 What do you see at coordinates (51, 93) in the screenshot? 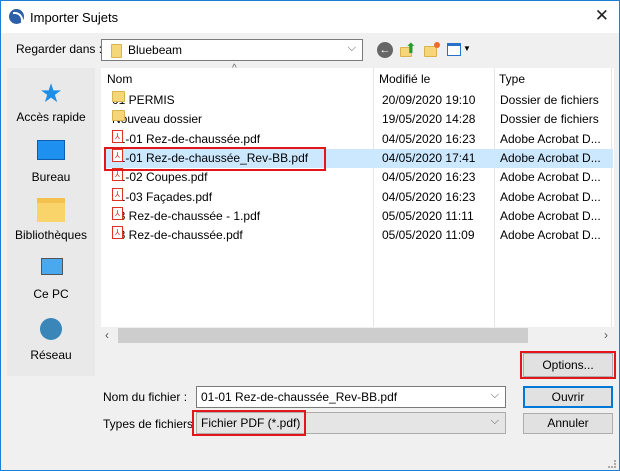
I see `star-icon: ★` at bounding box center [51, 93].